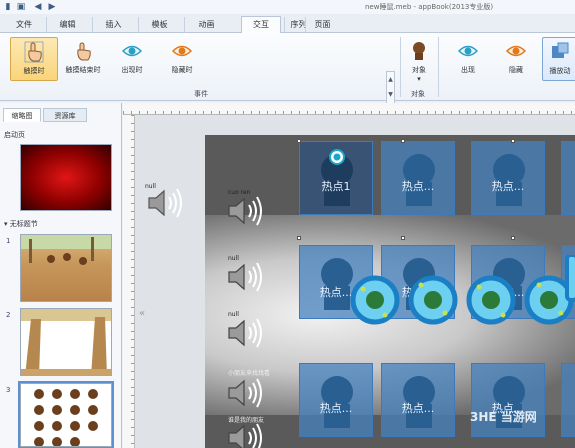 This screenshot has width=575, height=448. What do you see at coordinates (206, 25) in the screenshot?
I see `tab-animation: 动画` at bounding box center [206, 25].